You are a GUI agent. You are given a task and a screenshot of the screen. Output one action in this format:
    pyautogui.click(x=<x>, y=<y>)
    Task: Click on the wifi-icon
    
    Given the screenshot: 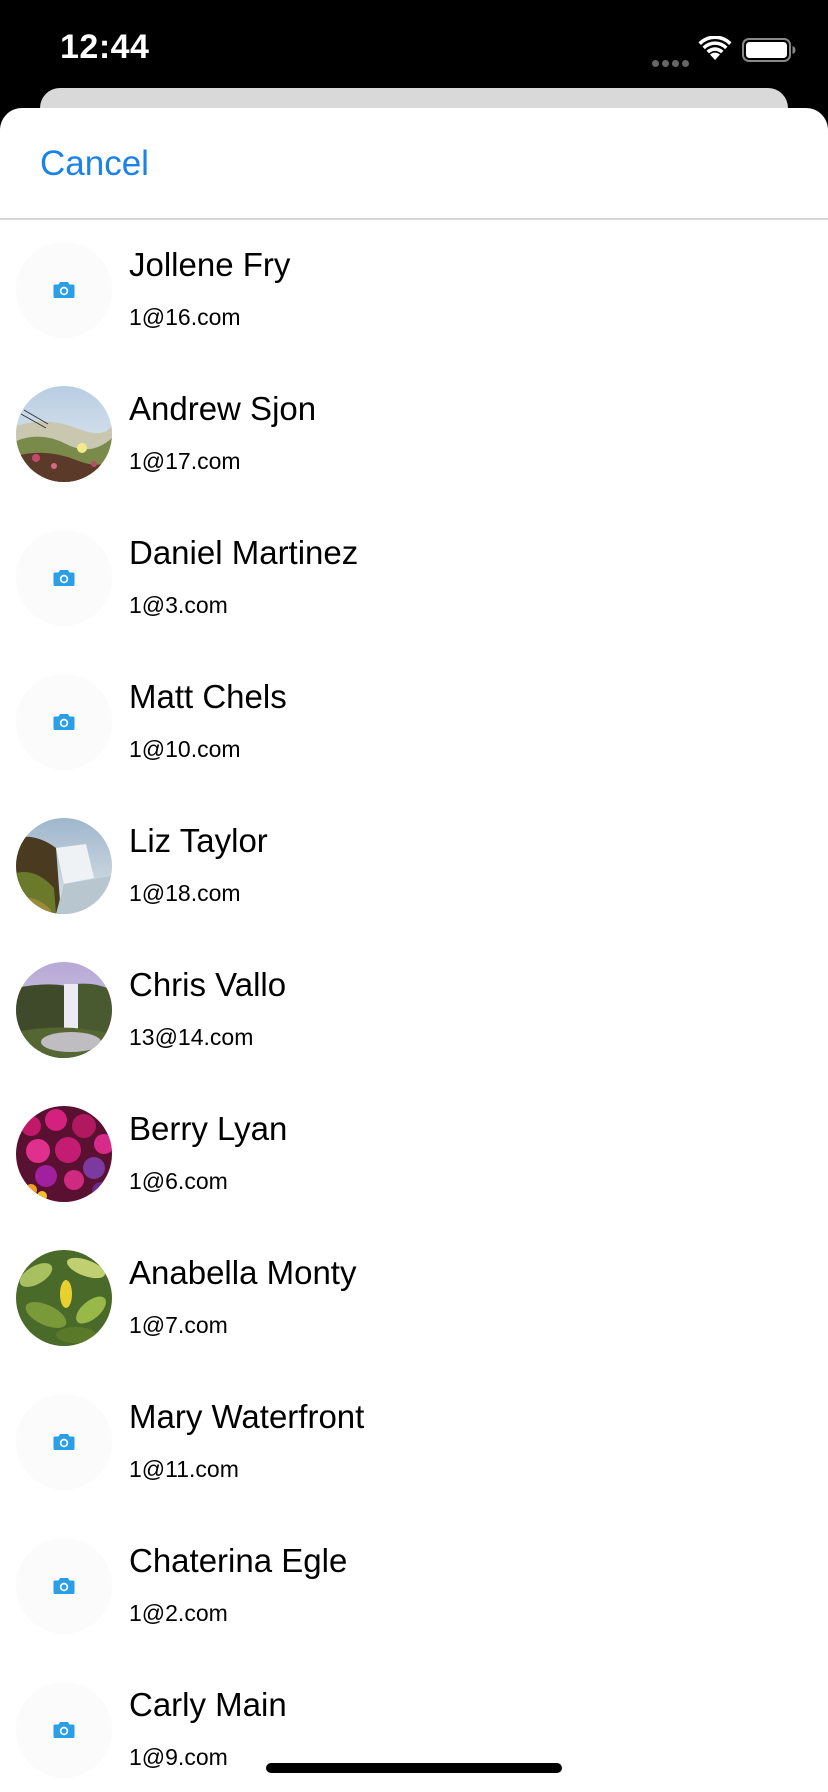 What is the action you would take?
    pyautogui.click(x=715, y=48)
    